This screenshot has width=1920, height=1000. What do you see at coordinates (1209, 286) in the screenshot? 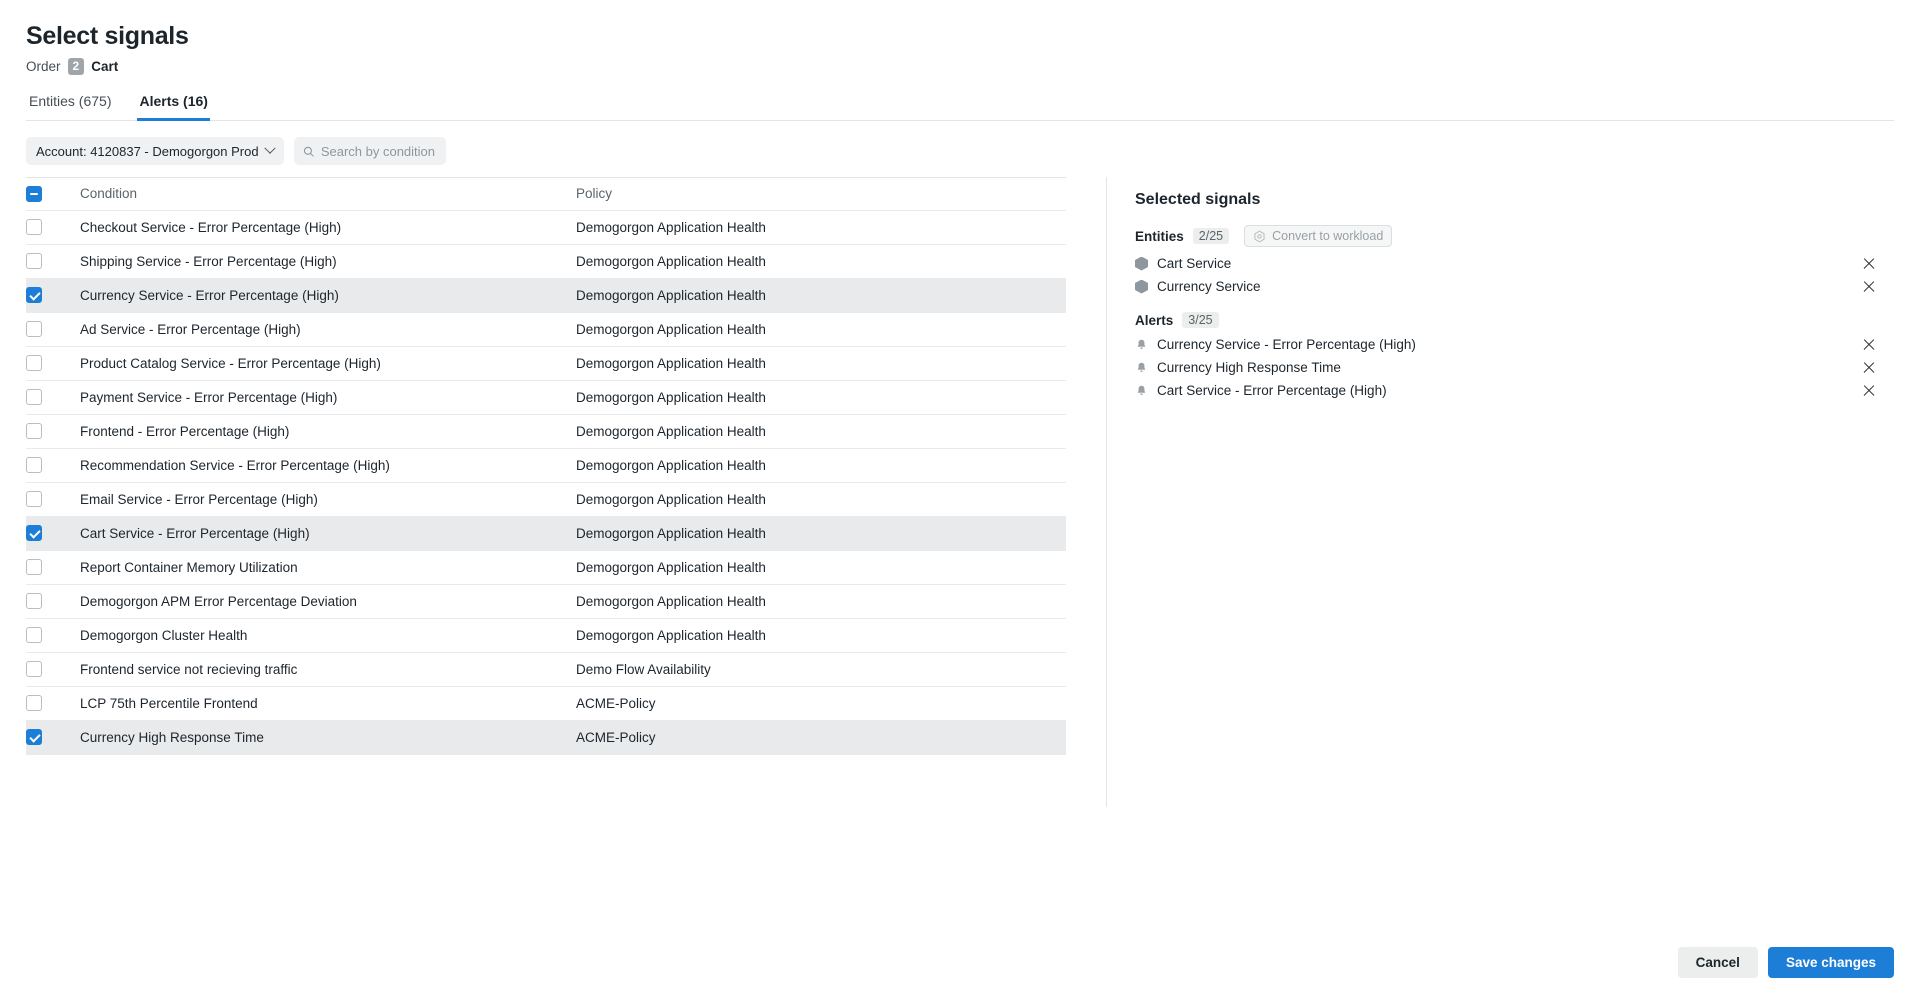
I see `list-item-label: Currency Service` at bounding box center [1209, 286].